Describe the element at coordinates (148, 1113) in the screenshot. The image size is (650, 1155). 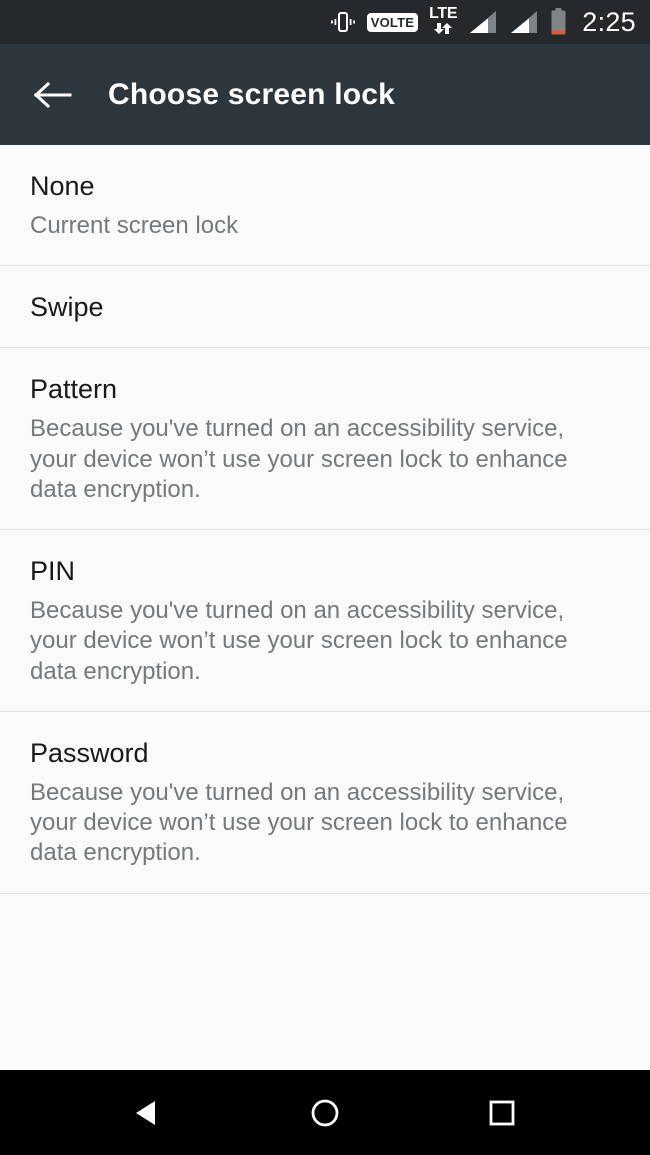
I see `nav-back-triangle-icon` at that location.